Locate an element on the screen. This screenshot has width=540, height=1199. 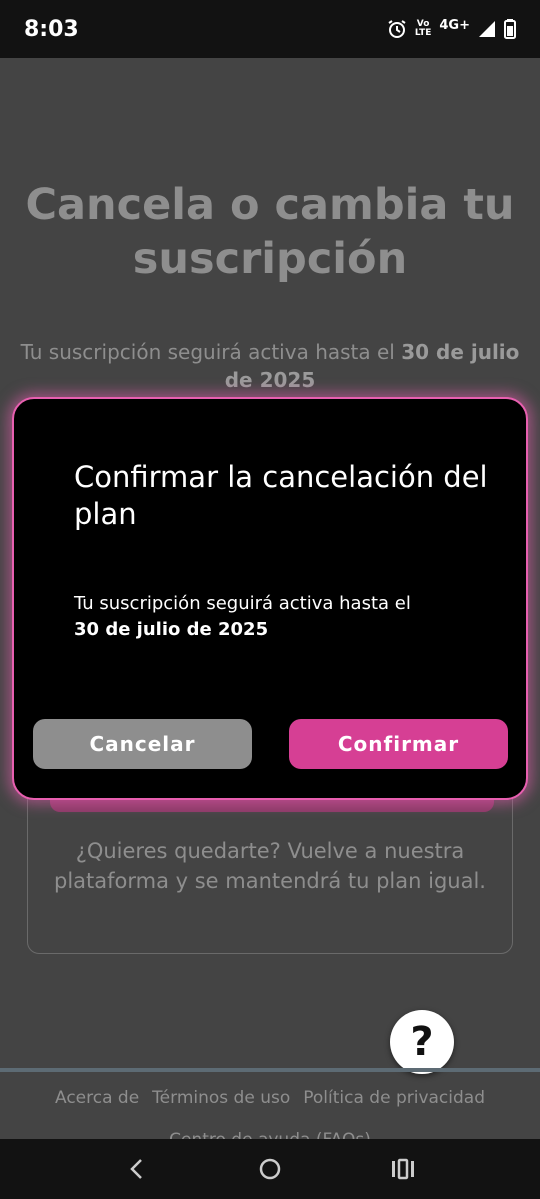
system-nav-bar is located at coordinates (270, 1169).